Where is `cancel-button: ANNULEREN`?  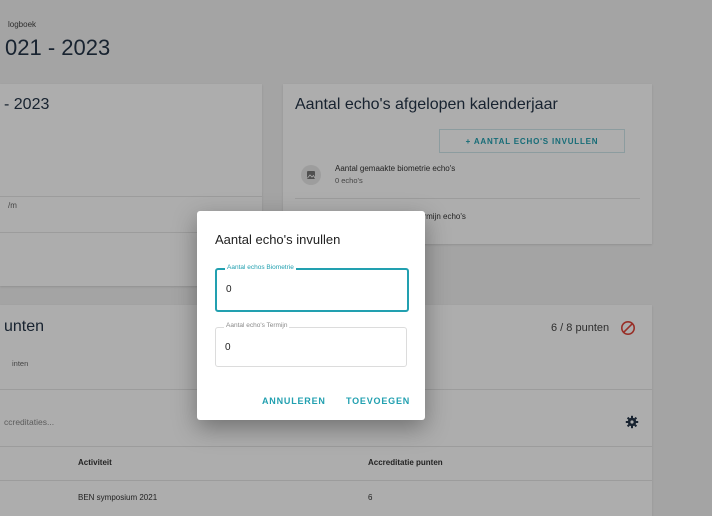
cancel-button: ANNULEREN is located at coordinates (294, 401).